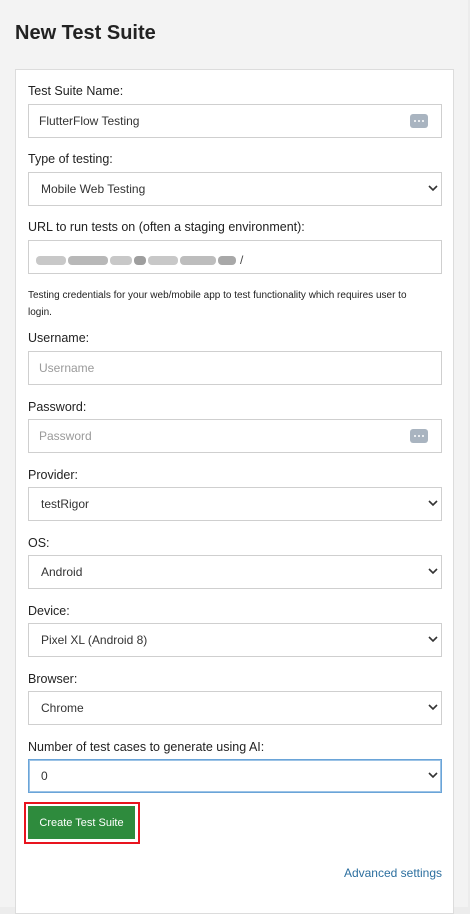 The width and height of the screenshot is (470, 914). I want to click on provider-label: Provider:, so click(53, 475).